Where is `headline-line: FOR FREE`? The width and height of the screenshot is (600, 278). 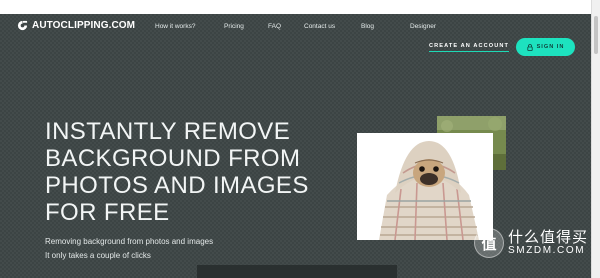
headline-line: FOR FREE is located at coordinates (107, 212).